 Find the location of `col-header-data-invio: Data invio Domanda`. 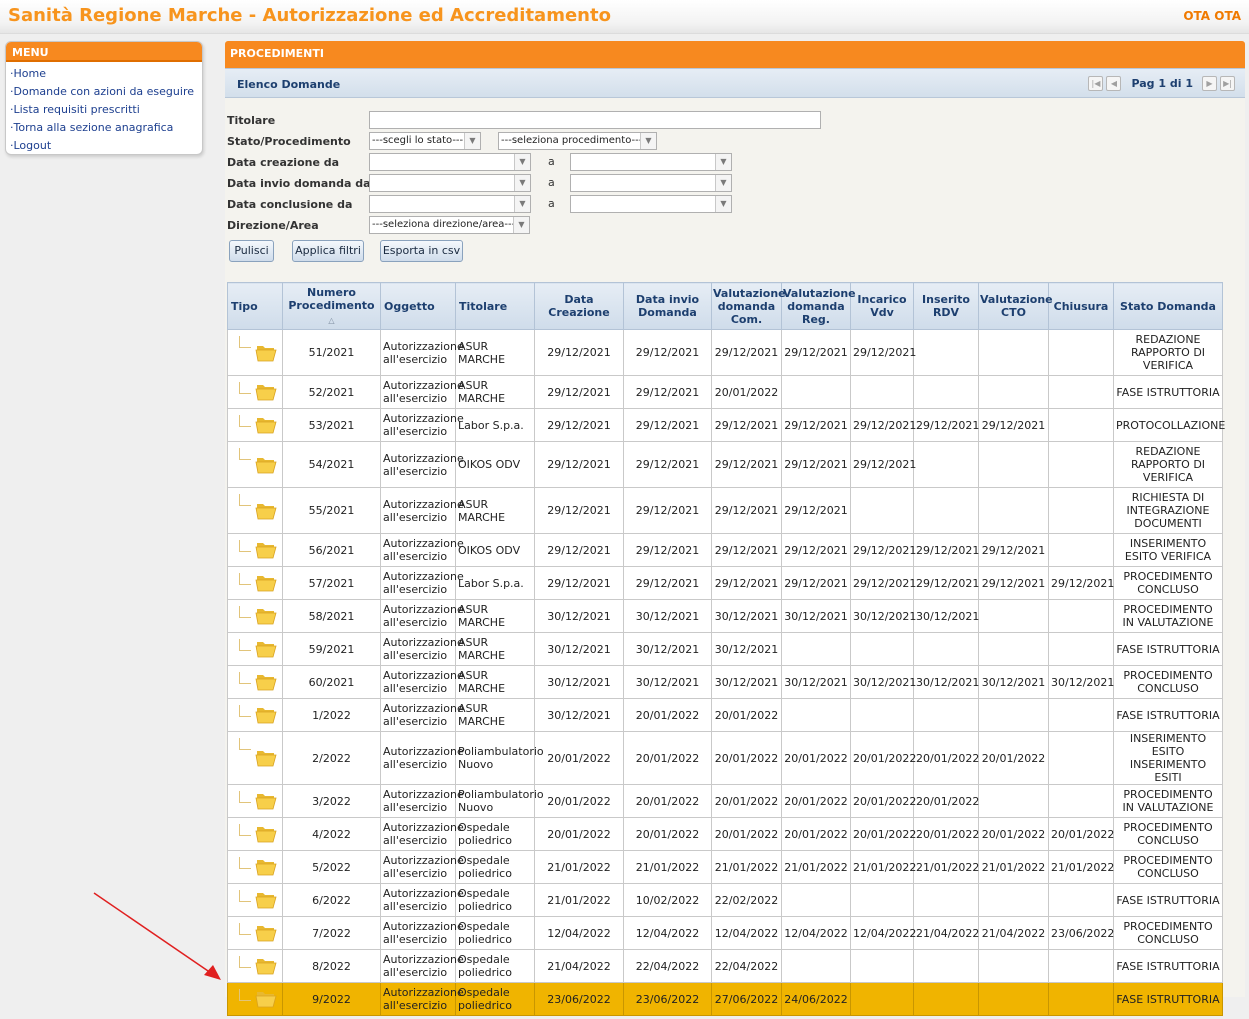

col-header-data-invio: Data invio Domanda is located at coordinates (667, 306).